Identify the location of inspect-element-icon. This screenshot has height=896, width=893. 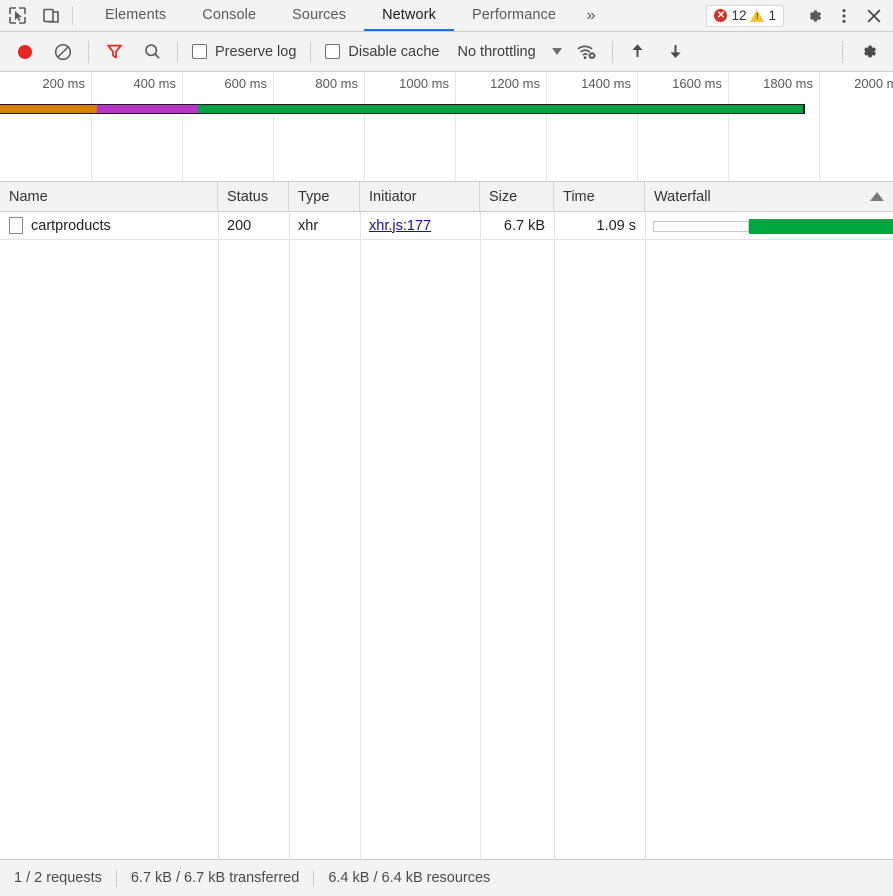
(17, 15).